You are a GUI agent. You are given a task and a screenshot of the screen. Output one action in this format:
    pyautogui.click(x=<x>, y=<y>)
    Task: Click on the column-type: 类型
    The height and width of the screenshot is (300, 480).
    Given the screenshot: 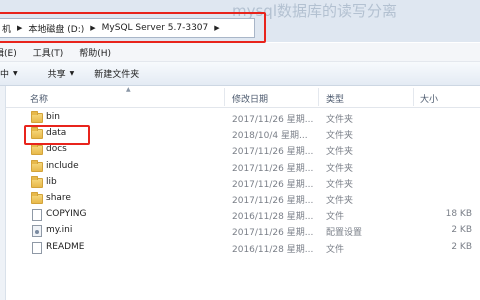 What is the action you would take?
    pyautogui.click(x=335, y=98)
    